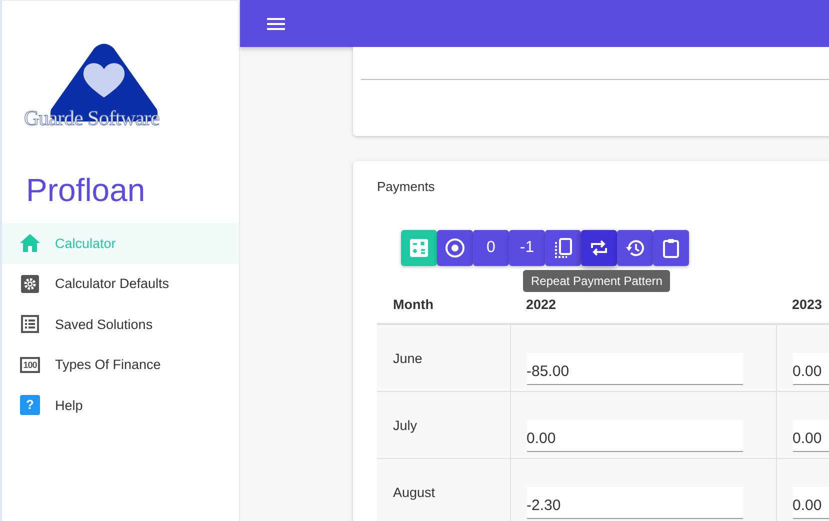  I want to click on nav-item: Saved Solutions, so click(120, 324).